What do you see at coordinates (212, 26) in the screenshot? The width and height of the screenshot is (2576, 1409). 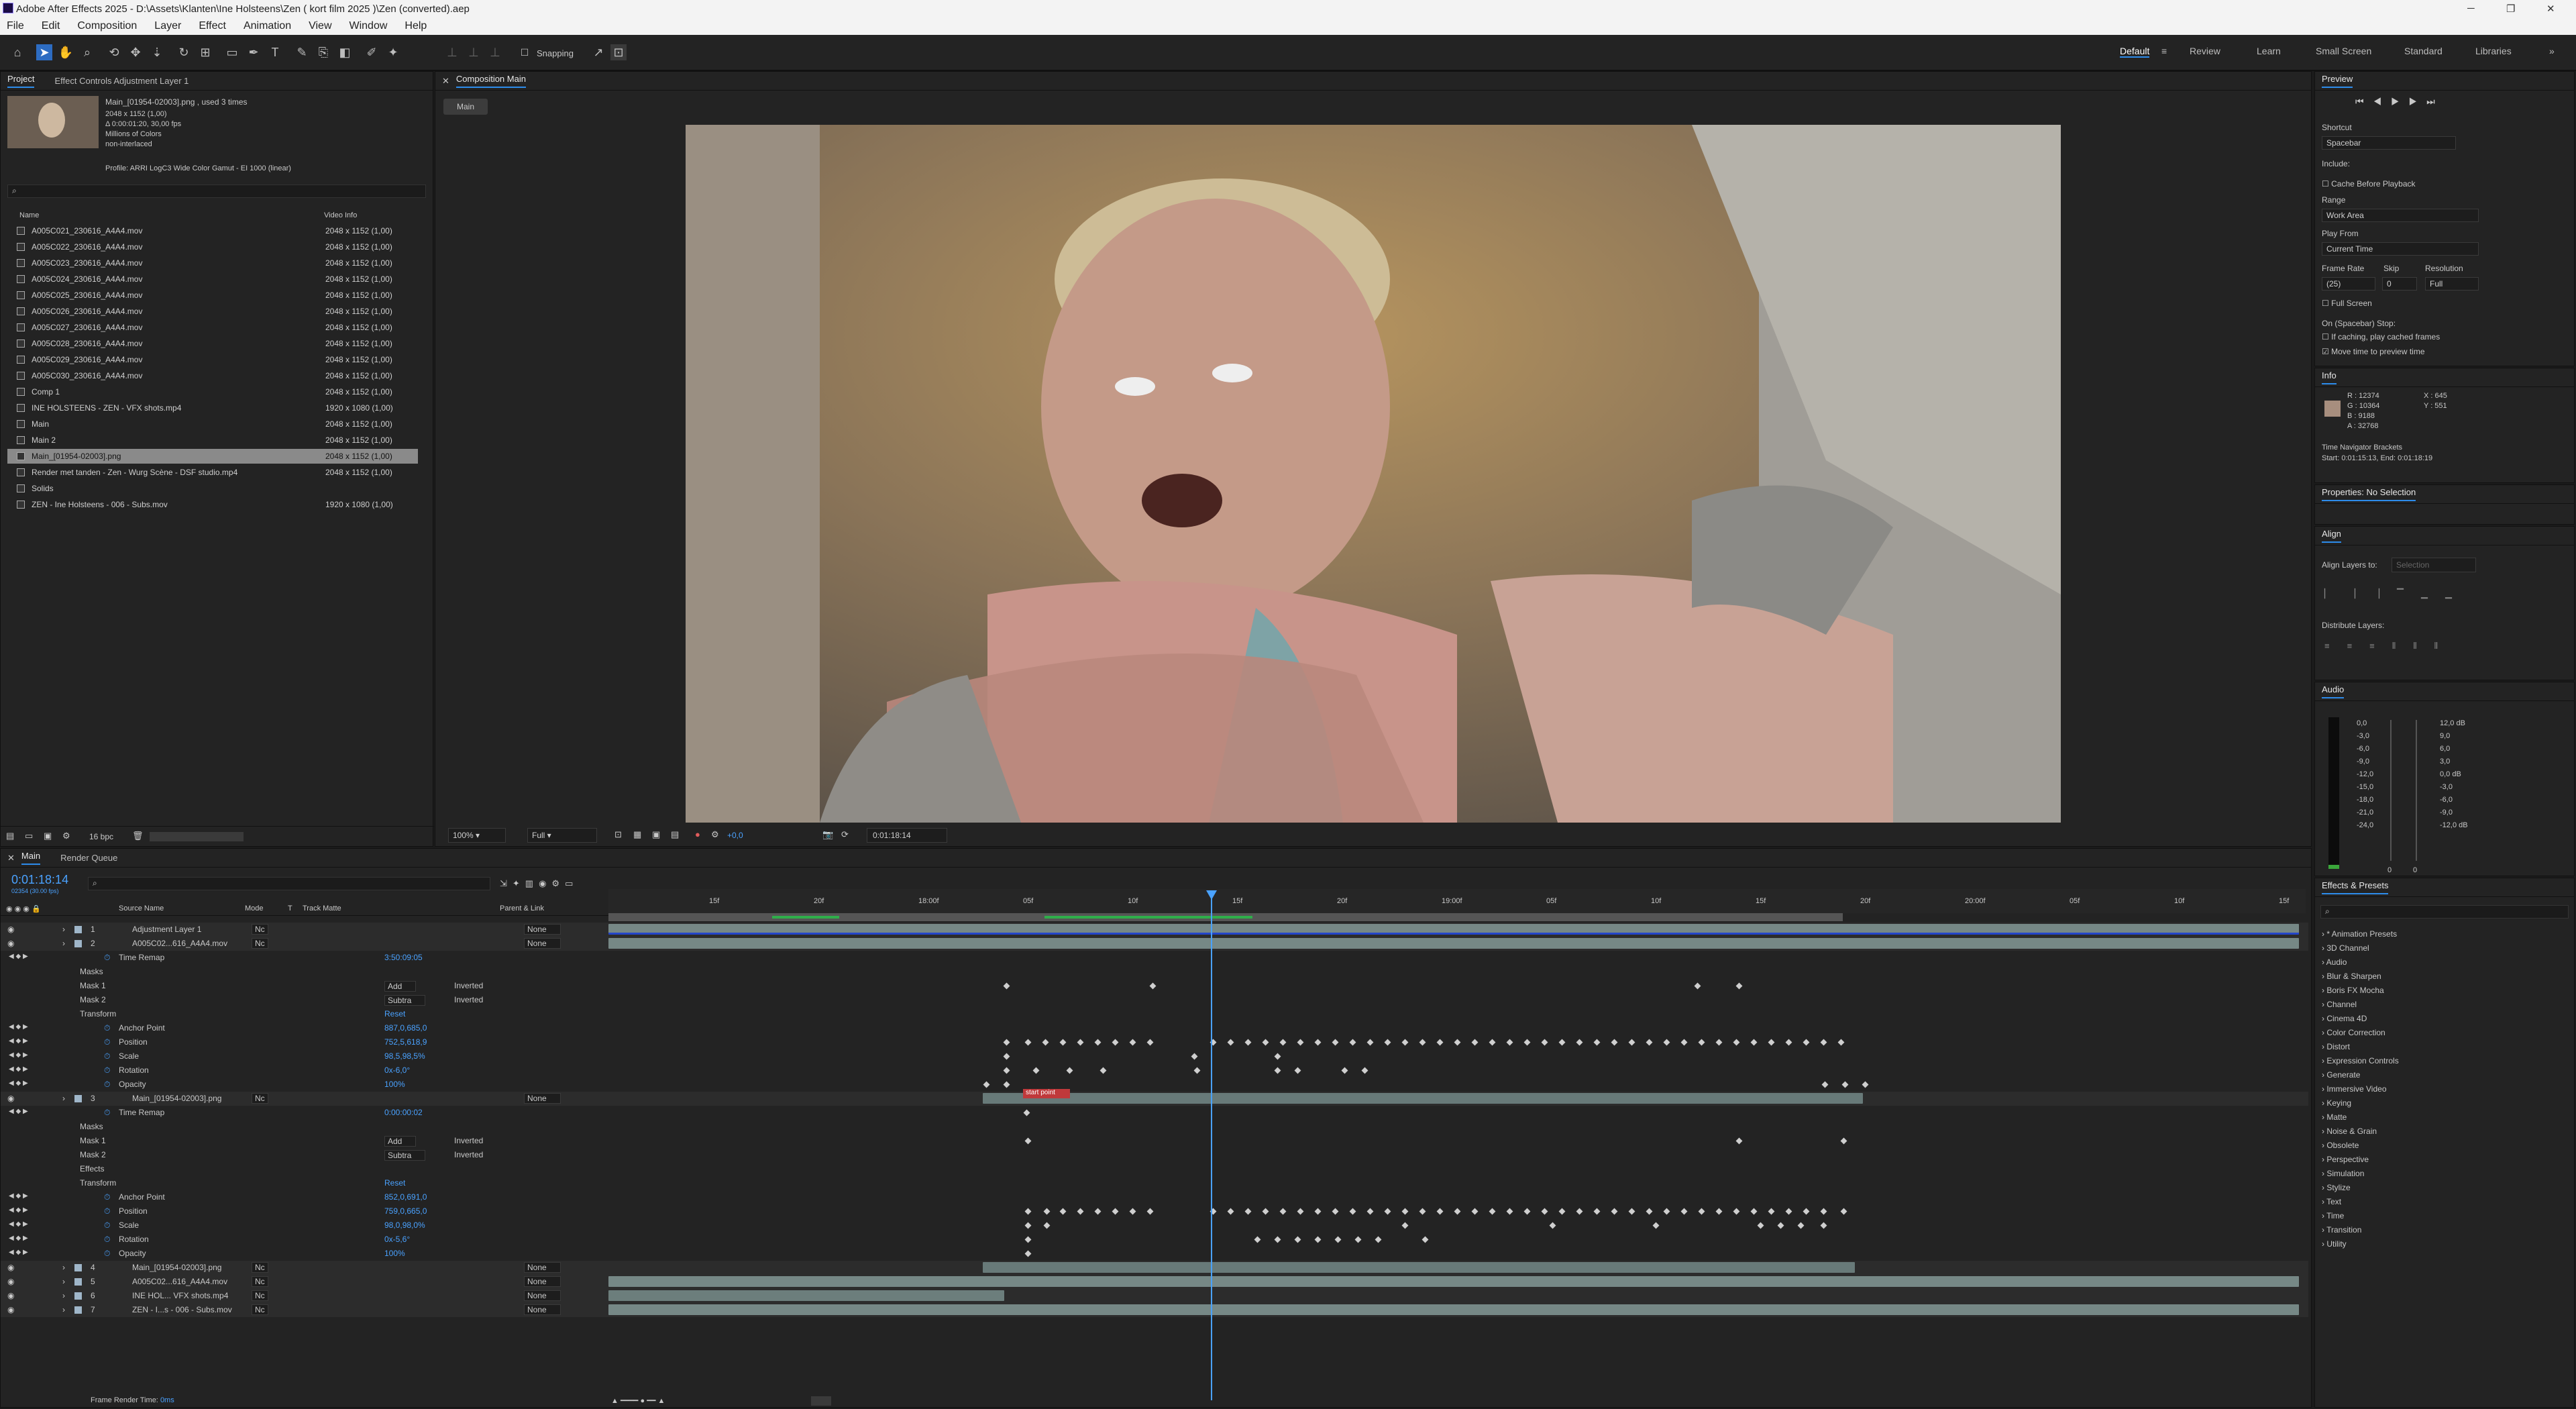 I see `menu-effect: Effect` at bounding box center [212, 26].